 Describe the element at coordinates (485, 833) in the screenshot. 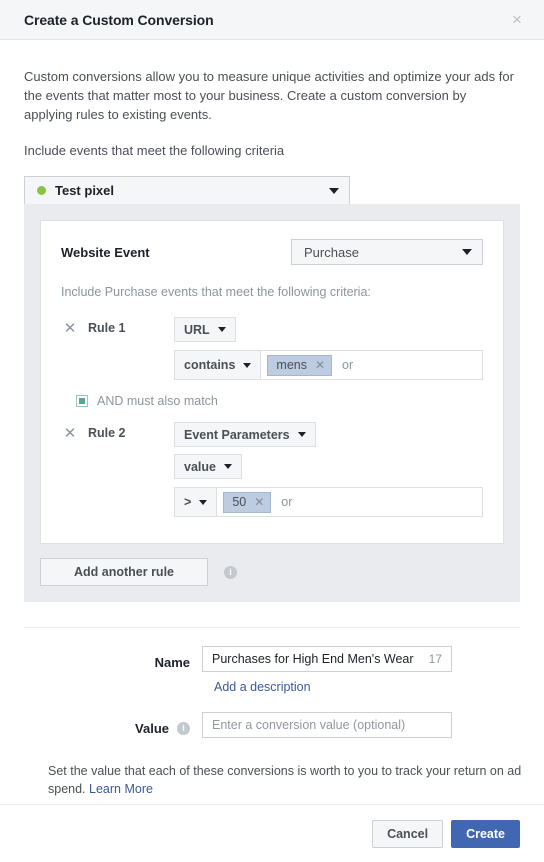

I see `create-button: Create` at that location.